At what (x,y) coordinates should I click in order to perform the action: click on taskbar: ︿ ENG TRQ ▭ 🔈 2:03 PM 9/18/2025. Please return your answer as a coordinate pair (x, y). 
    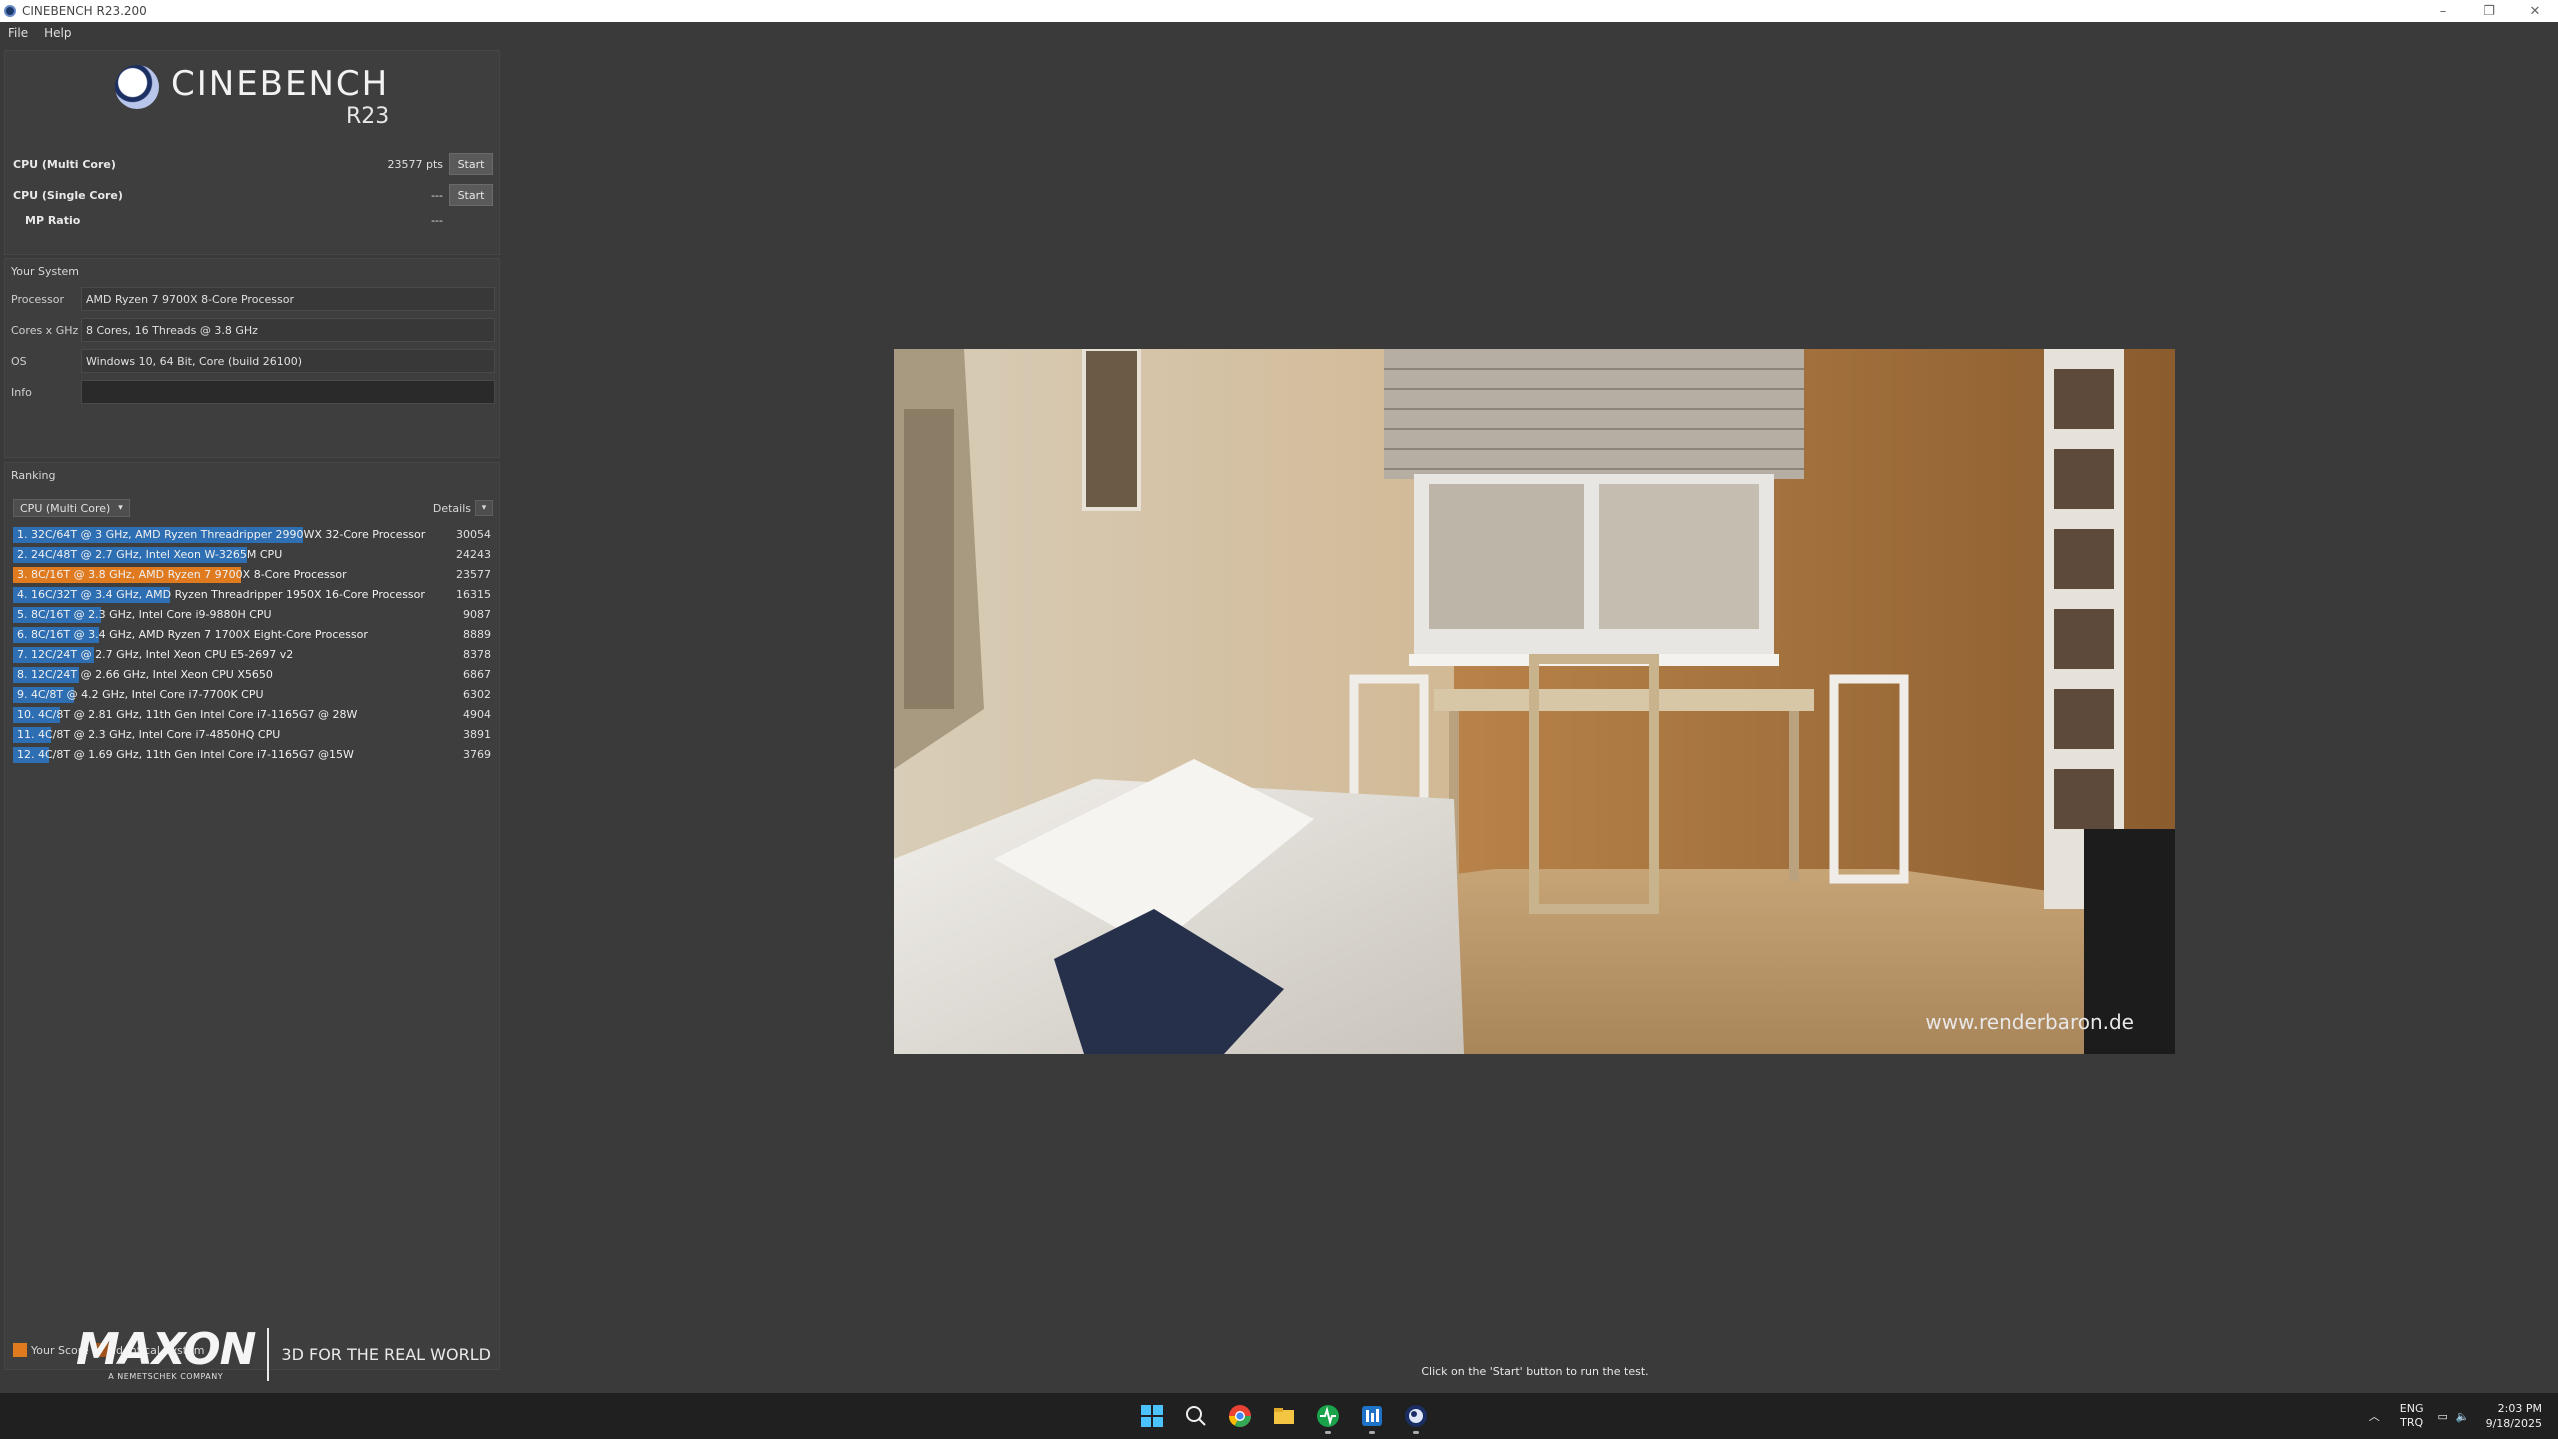
    Looking at the image, I should click on (1279, 1416).